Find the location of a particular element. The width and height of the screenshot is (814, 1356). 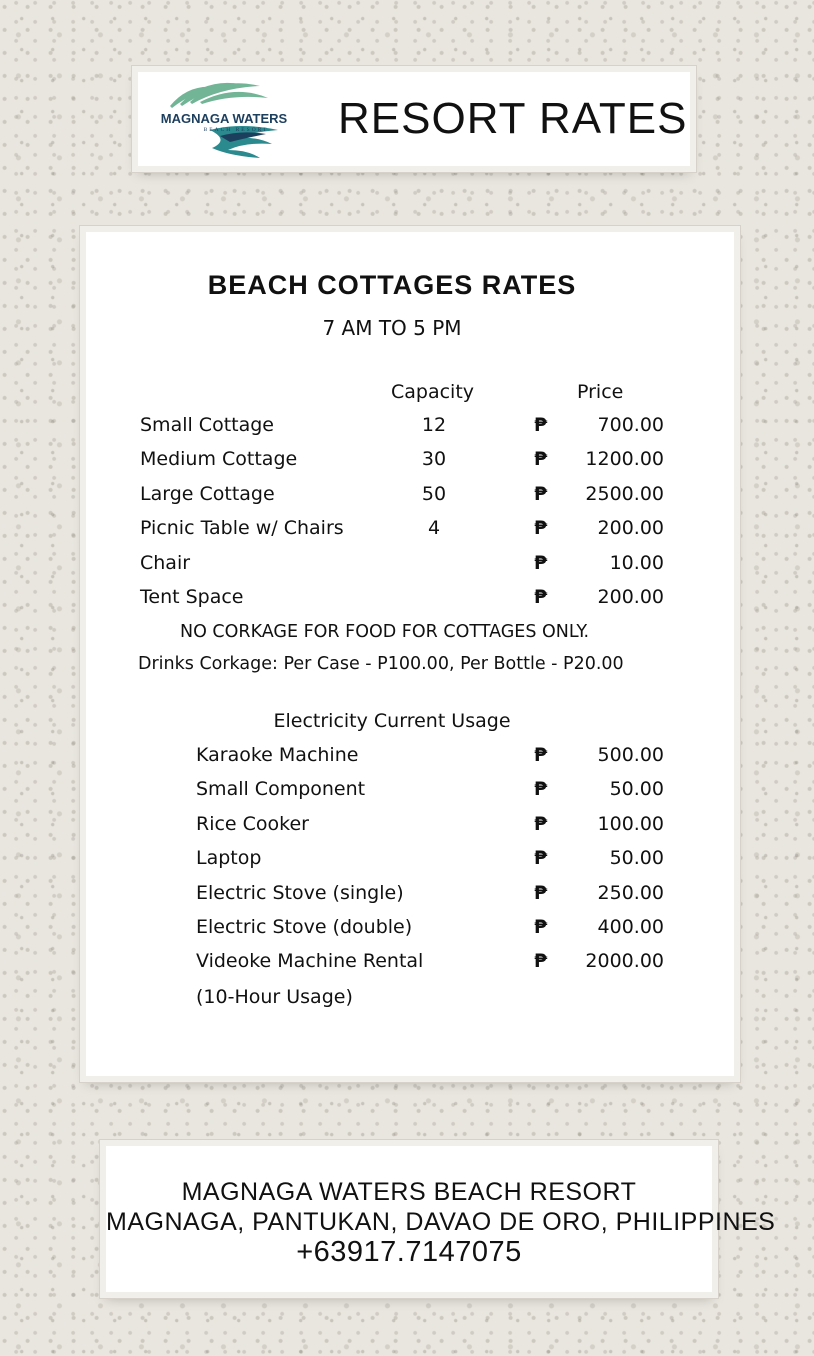

header-card: MAGNAGA WATERS BEACH RESORT RESORT RATES is located at coordinates (414, 119).